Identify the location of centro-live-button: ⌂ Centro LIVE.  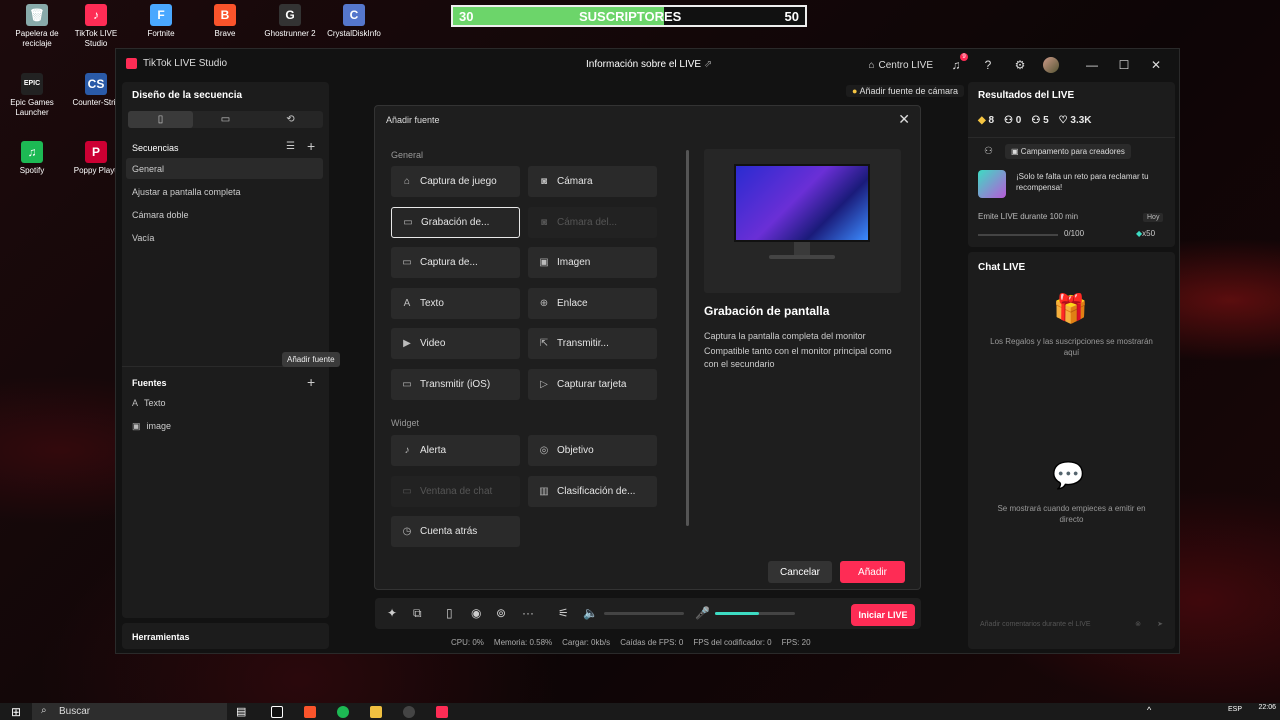
(900, 65).